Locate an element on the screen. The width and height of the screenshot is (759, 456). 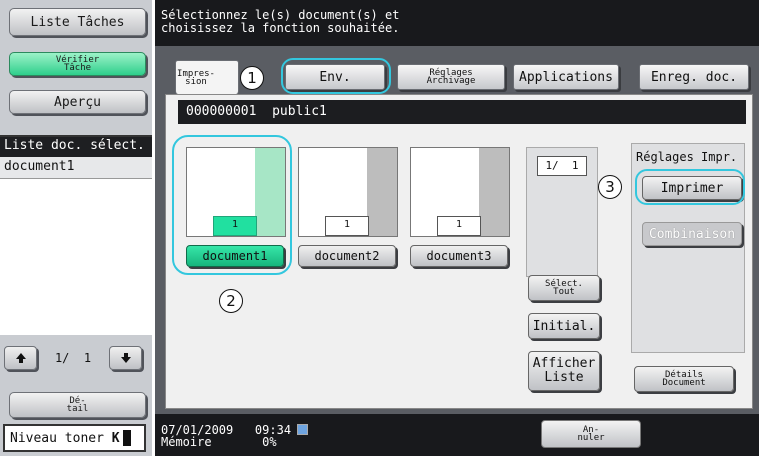
verifier-tache-button: Vérifier Tâche is located at coordinates (77, 64).